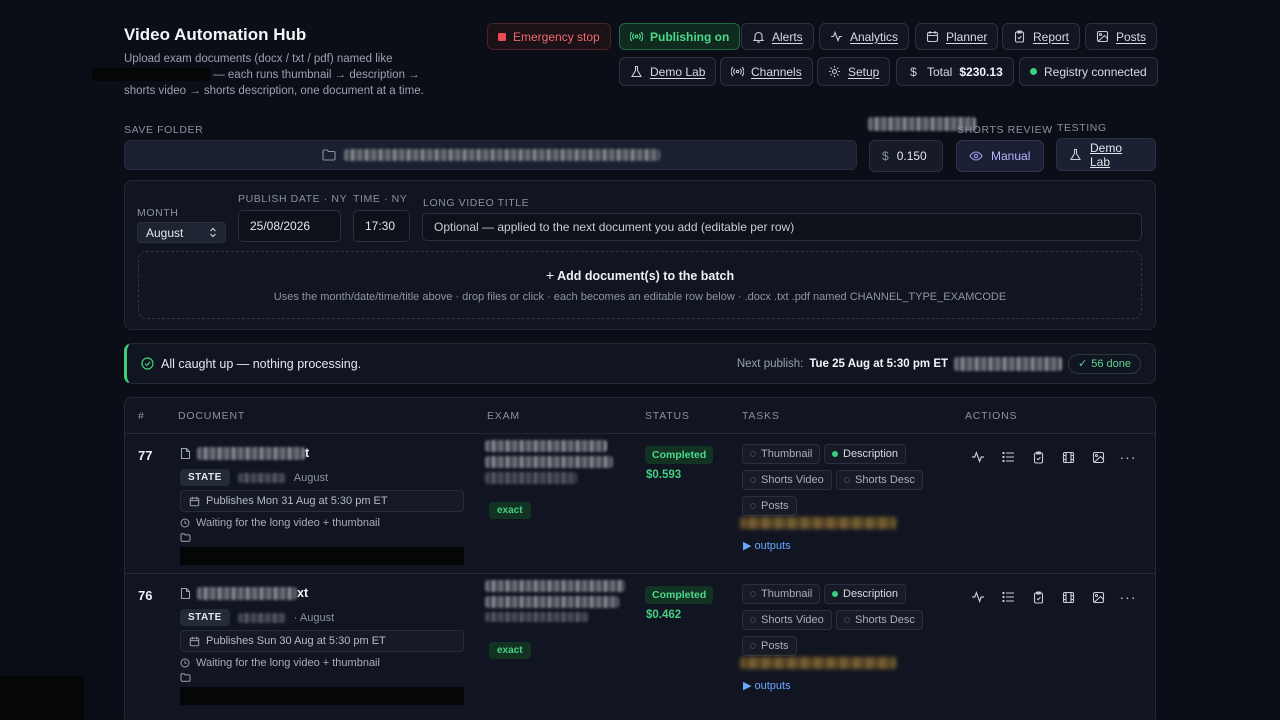  What do you see at coordinates (1008, 363) in the screenshot?
I see `redacted-channel` at bounding box center [1008, 363].